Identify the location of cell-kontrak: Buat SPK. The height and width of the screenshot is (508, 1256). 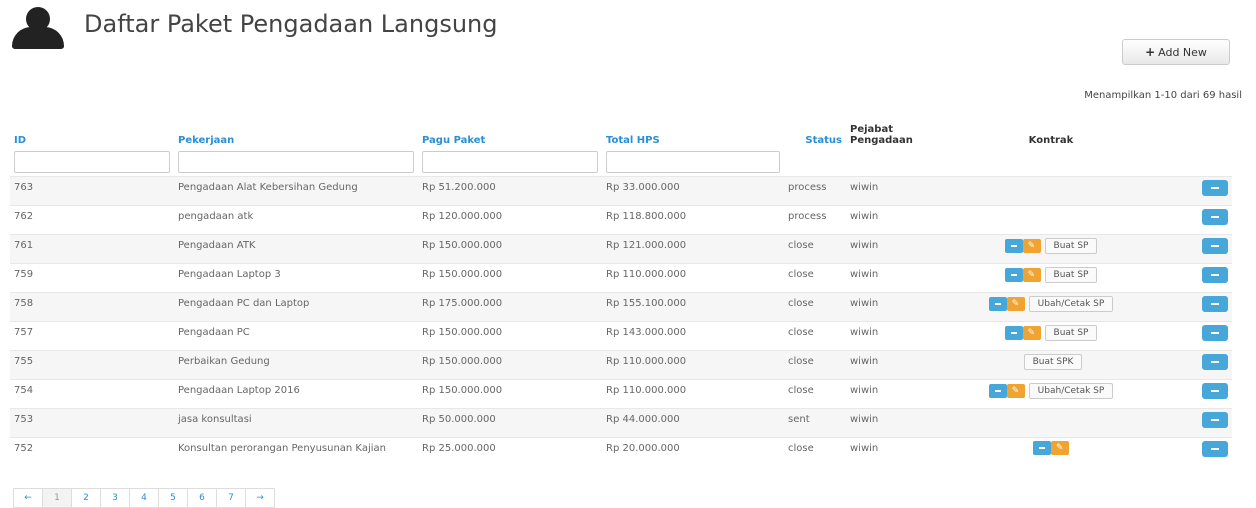
(1051, 365).